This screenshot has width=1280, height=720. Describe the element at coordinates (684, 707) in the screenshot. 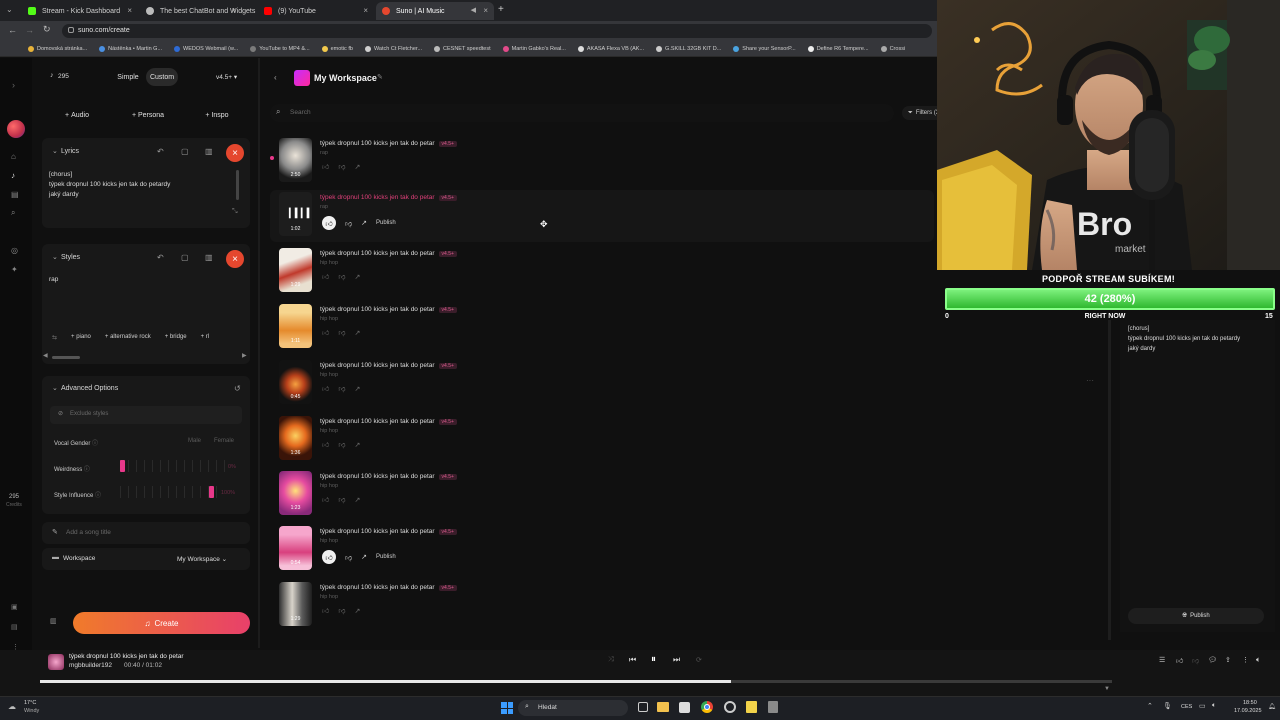

I see `calendar-icon` at that location.